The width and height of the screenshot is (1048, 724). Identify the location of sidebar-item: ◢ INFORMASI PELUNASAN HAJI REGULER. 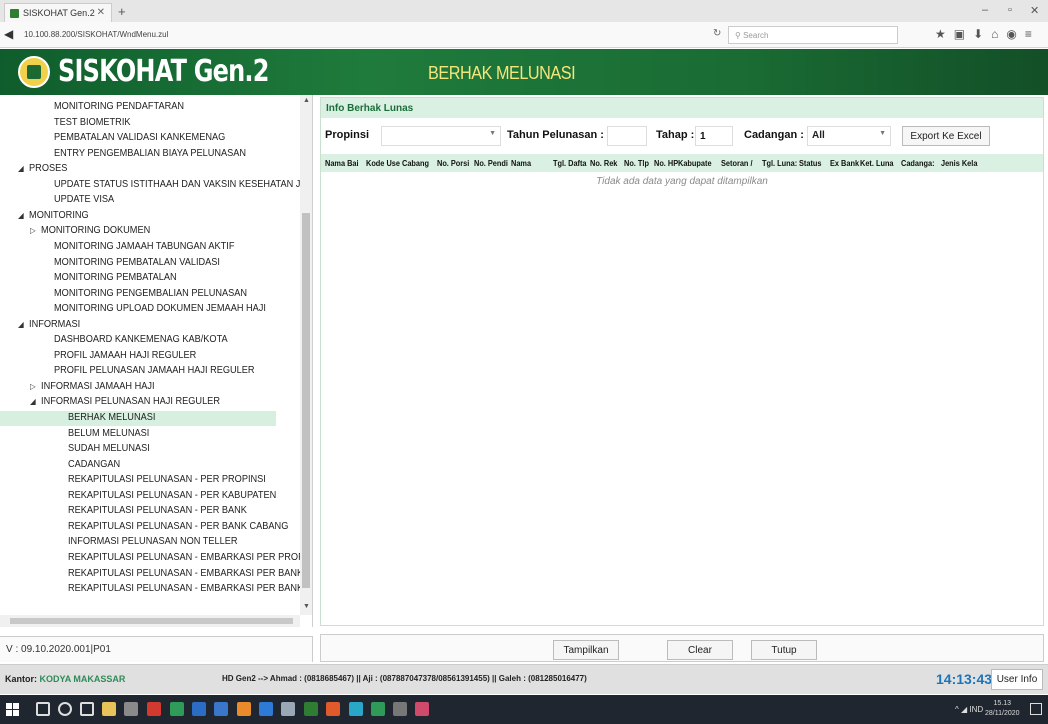
(125, 403).